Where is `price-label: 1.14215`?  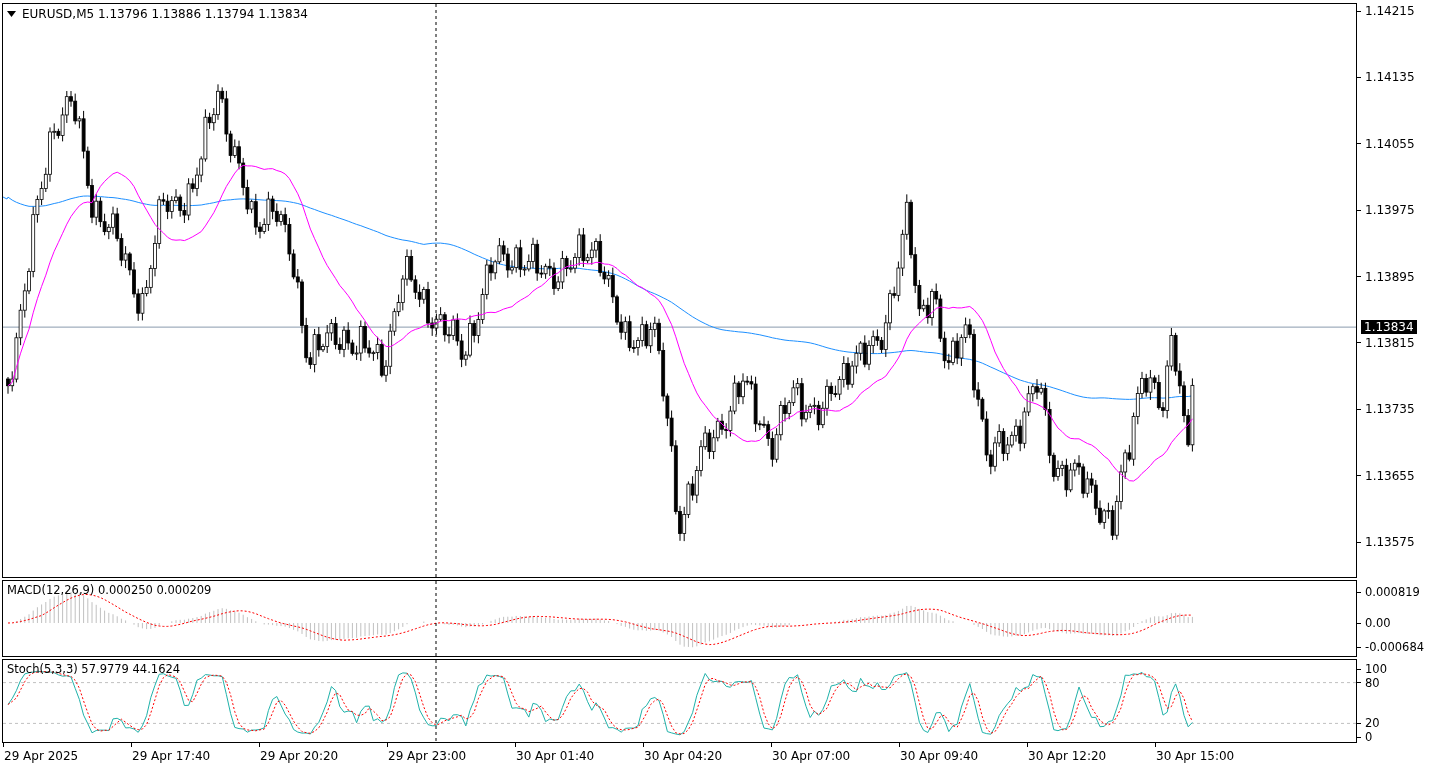 price-label: 1.14215 is located at coordinates (1390, 11).